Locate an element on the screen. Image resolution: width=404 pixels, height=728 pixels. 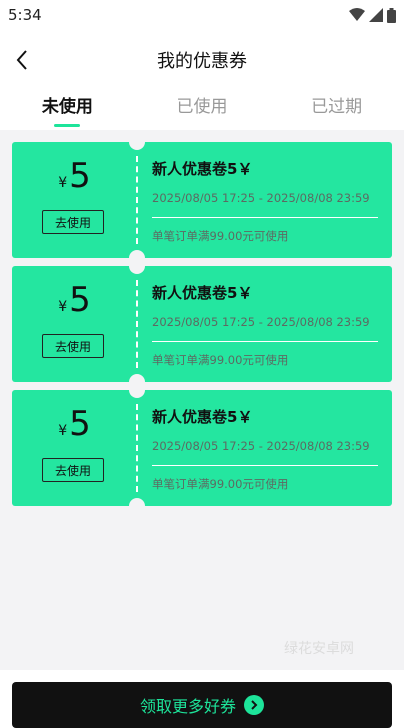
tab-unused: 未使用 is located at coordinates (67, 105).